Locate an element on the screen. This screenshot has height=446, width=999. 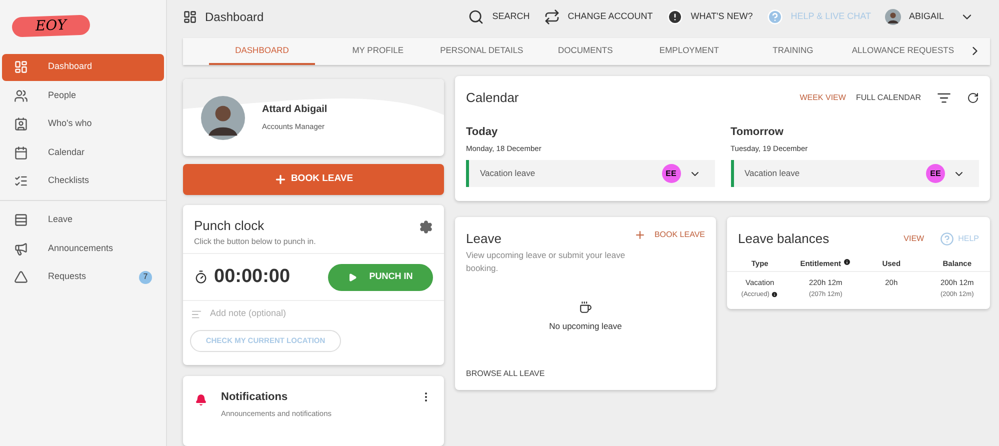
sidebar-item: Who's who is located at coordinates (83, 124).